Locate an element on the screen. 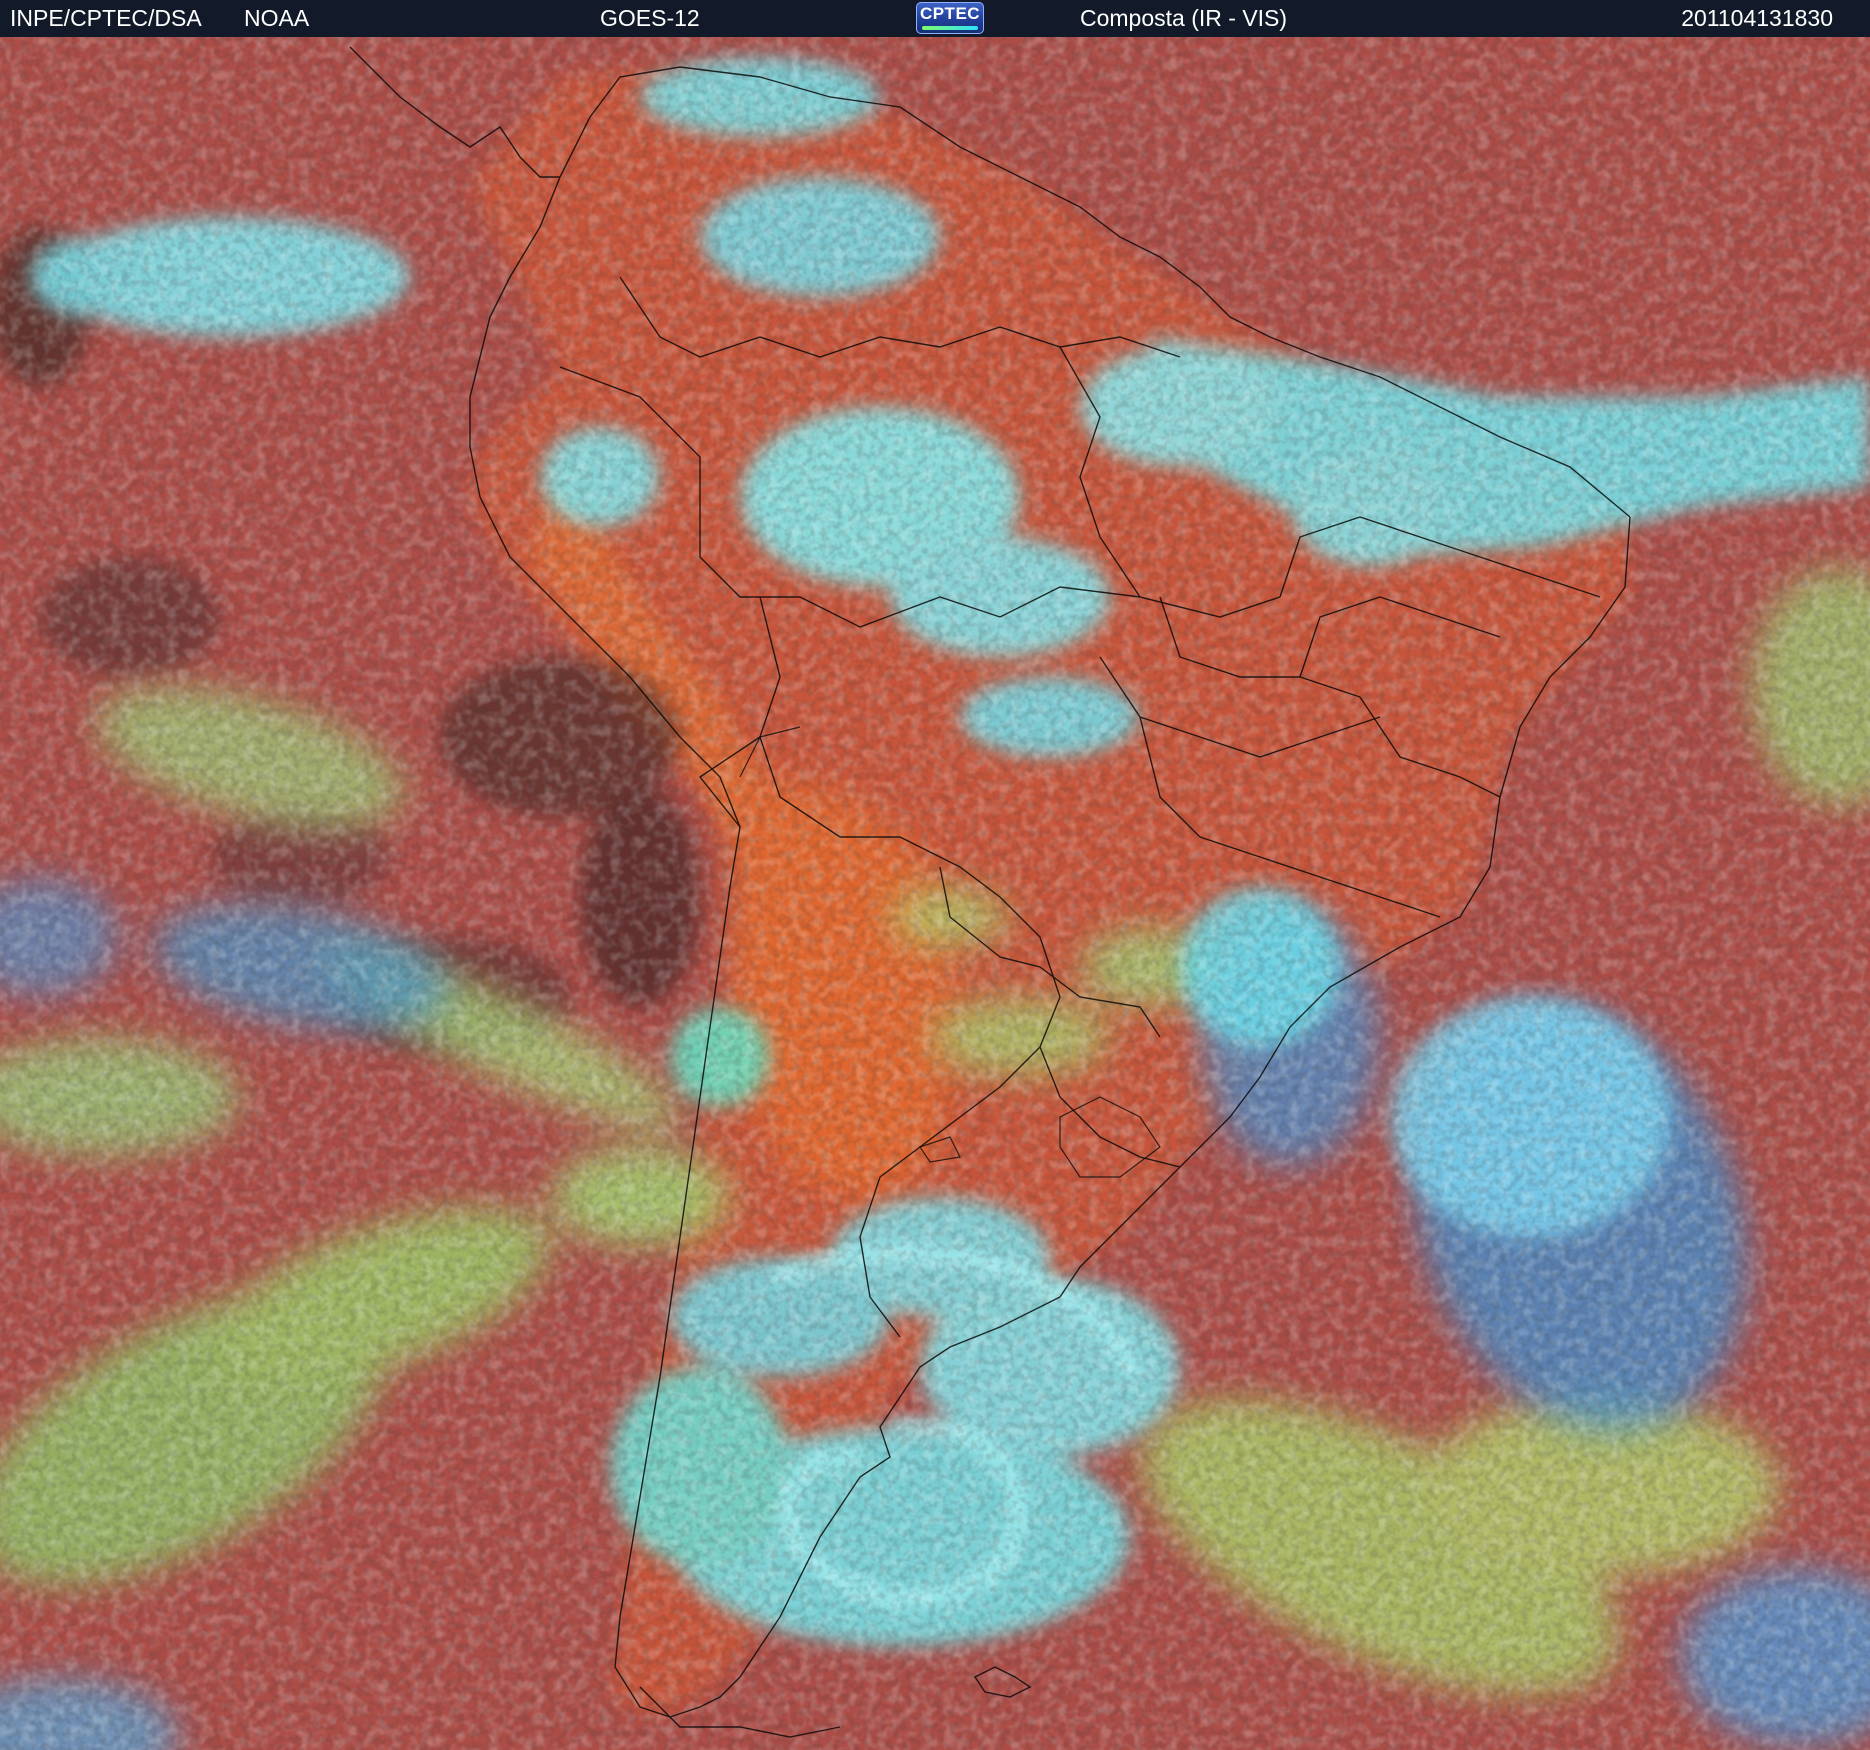 This screenshot has height=1750, width=1870. satellite-label: GOES-12 is located at coordinates (650, 18).